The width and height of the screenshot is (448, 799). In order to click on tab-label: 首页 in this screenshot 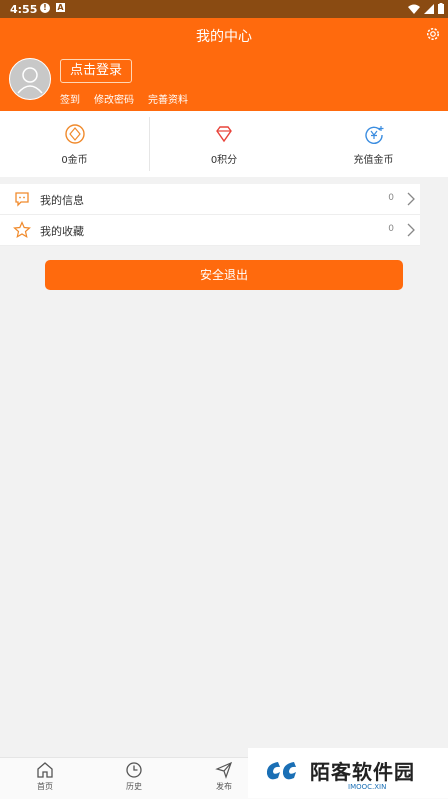, I will do `click(45, 786)`.